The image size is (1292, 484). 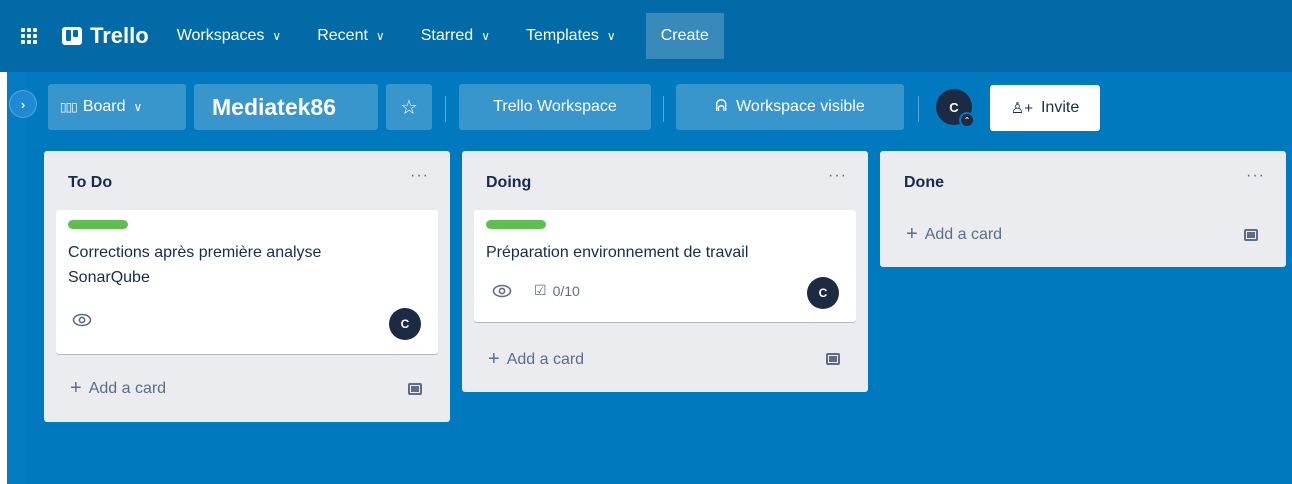 I want to click on card-title-line: Préparation environnement de travail, so click(x=617, y=252).